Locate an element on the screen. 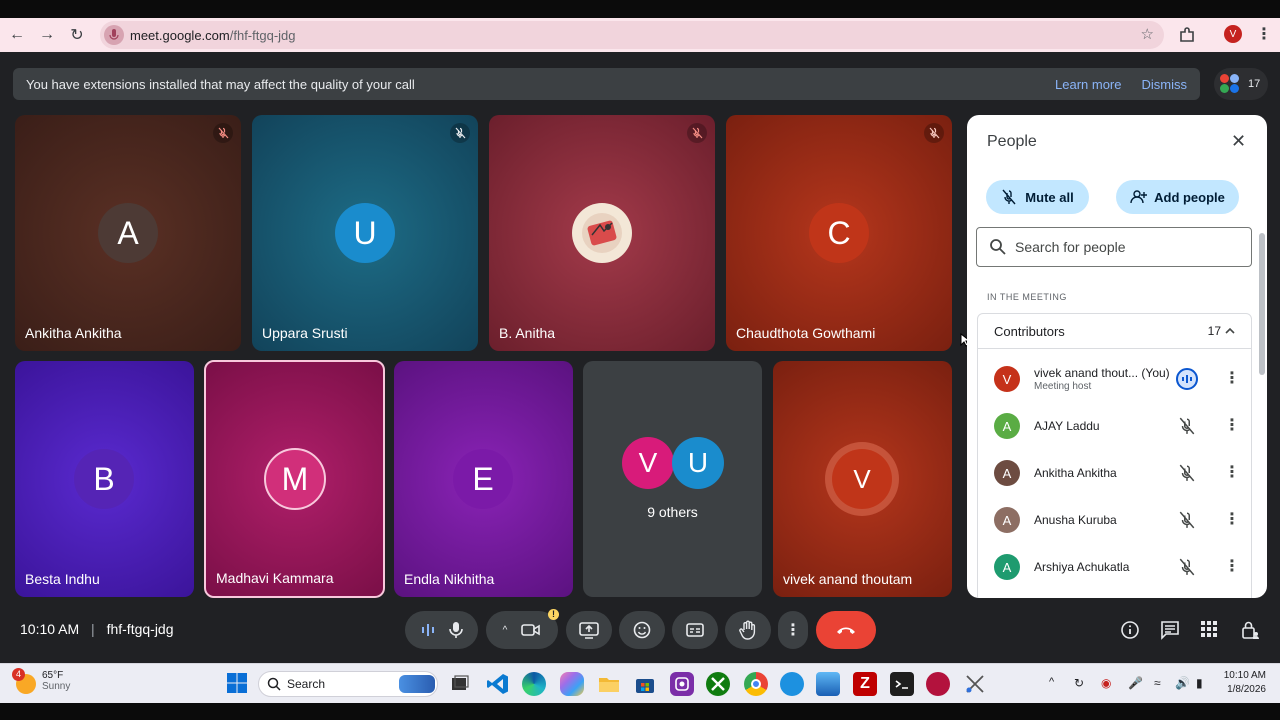  participant-tile: B. Anitha is located at coordinates (602, 233).